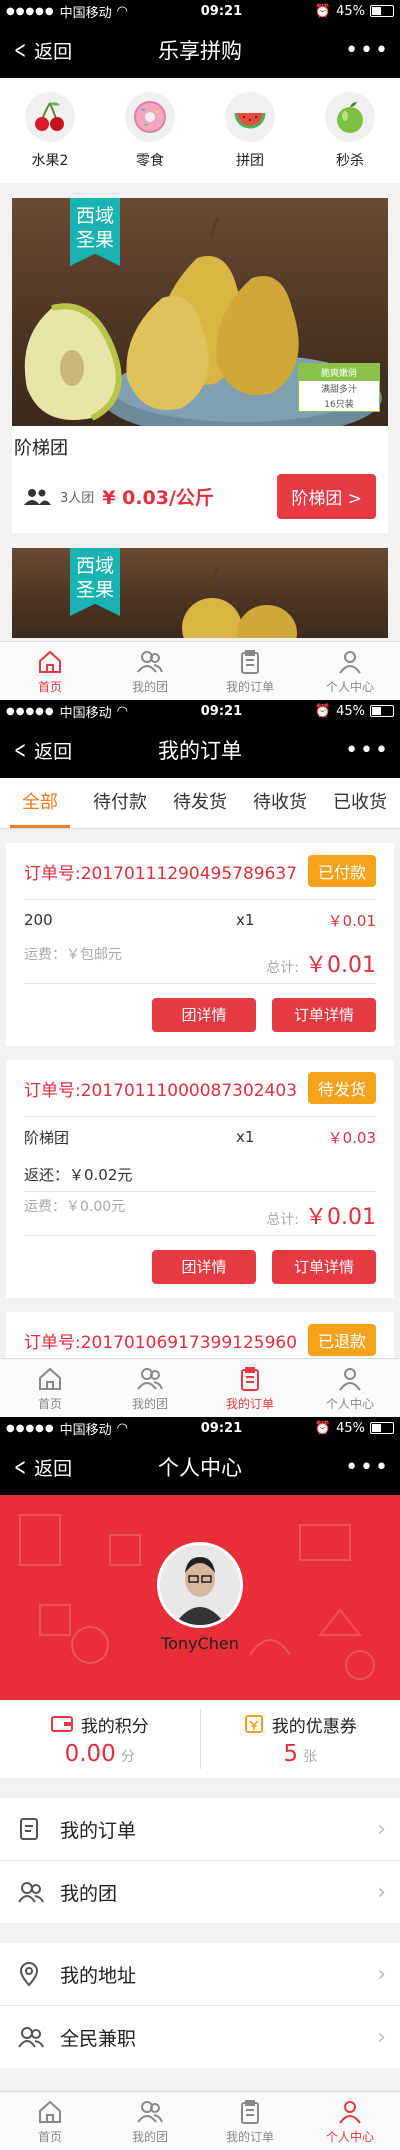  What do you see at coordinates (200, 1137) in the screenshot?
I see `order-item-row: 阶梯团 x1 ￥0.03` at bounding box center [200, 1137].